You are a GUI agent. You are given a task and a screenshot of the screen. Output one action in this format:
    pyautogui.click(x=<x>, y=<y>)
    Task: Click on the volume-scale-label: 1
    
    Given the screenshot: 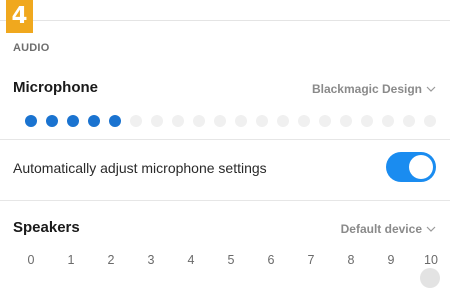 What is the action you would take?
    pyautogui.click(x=71, y=260)
    